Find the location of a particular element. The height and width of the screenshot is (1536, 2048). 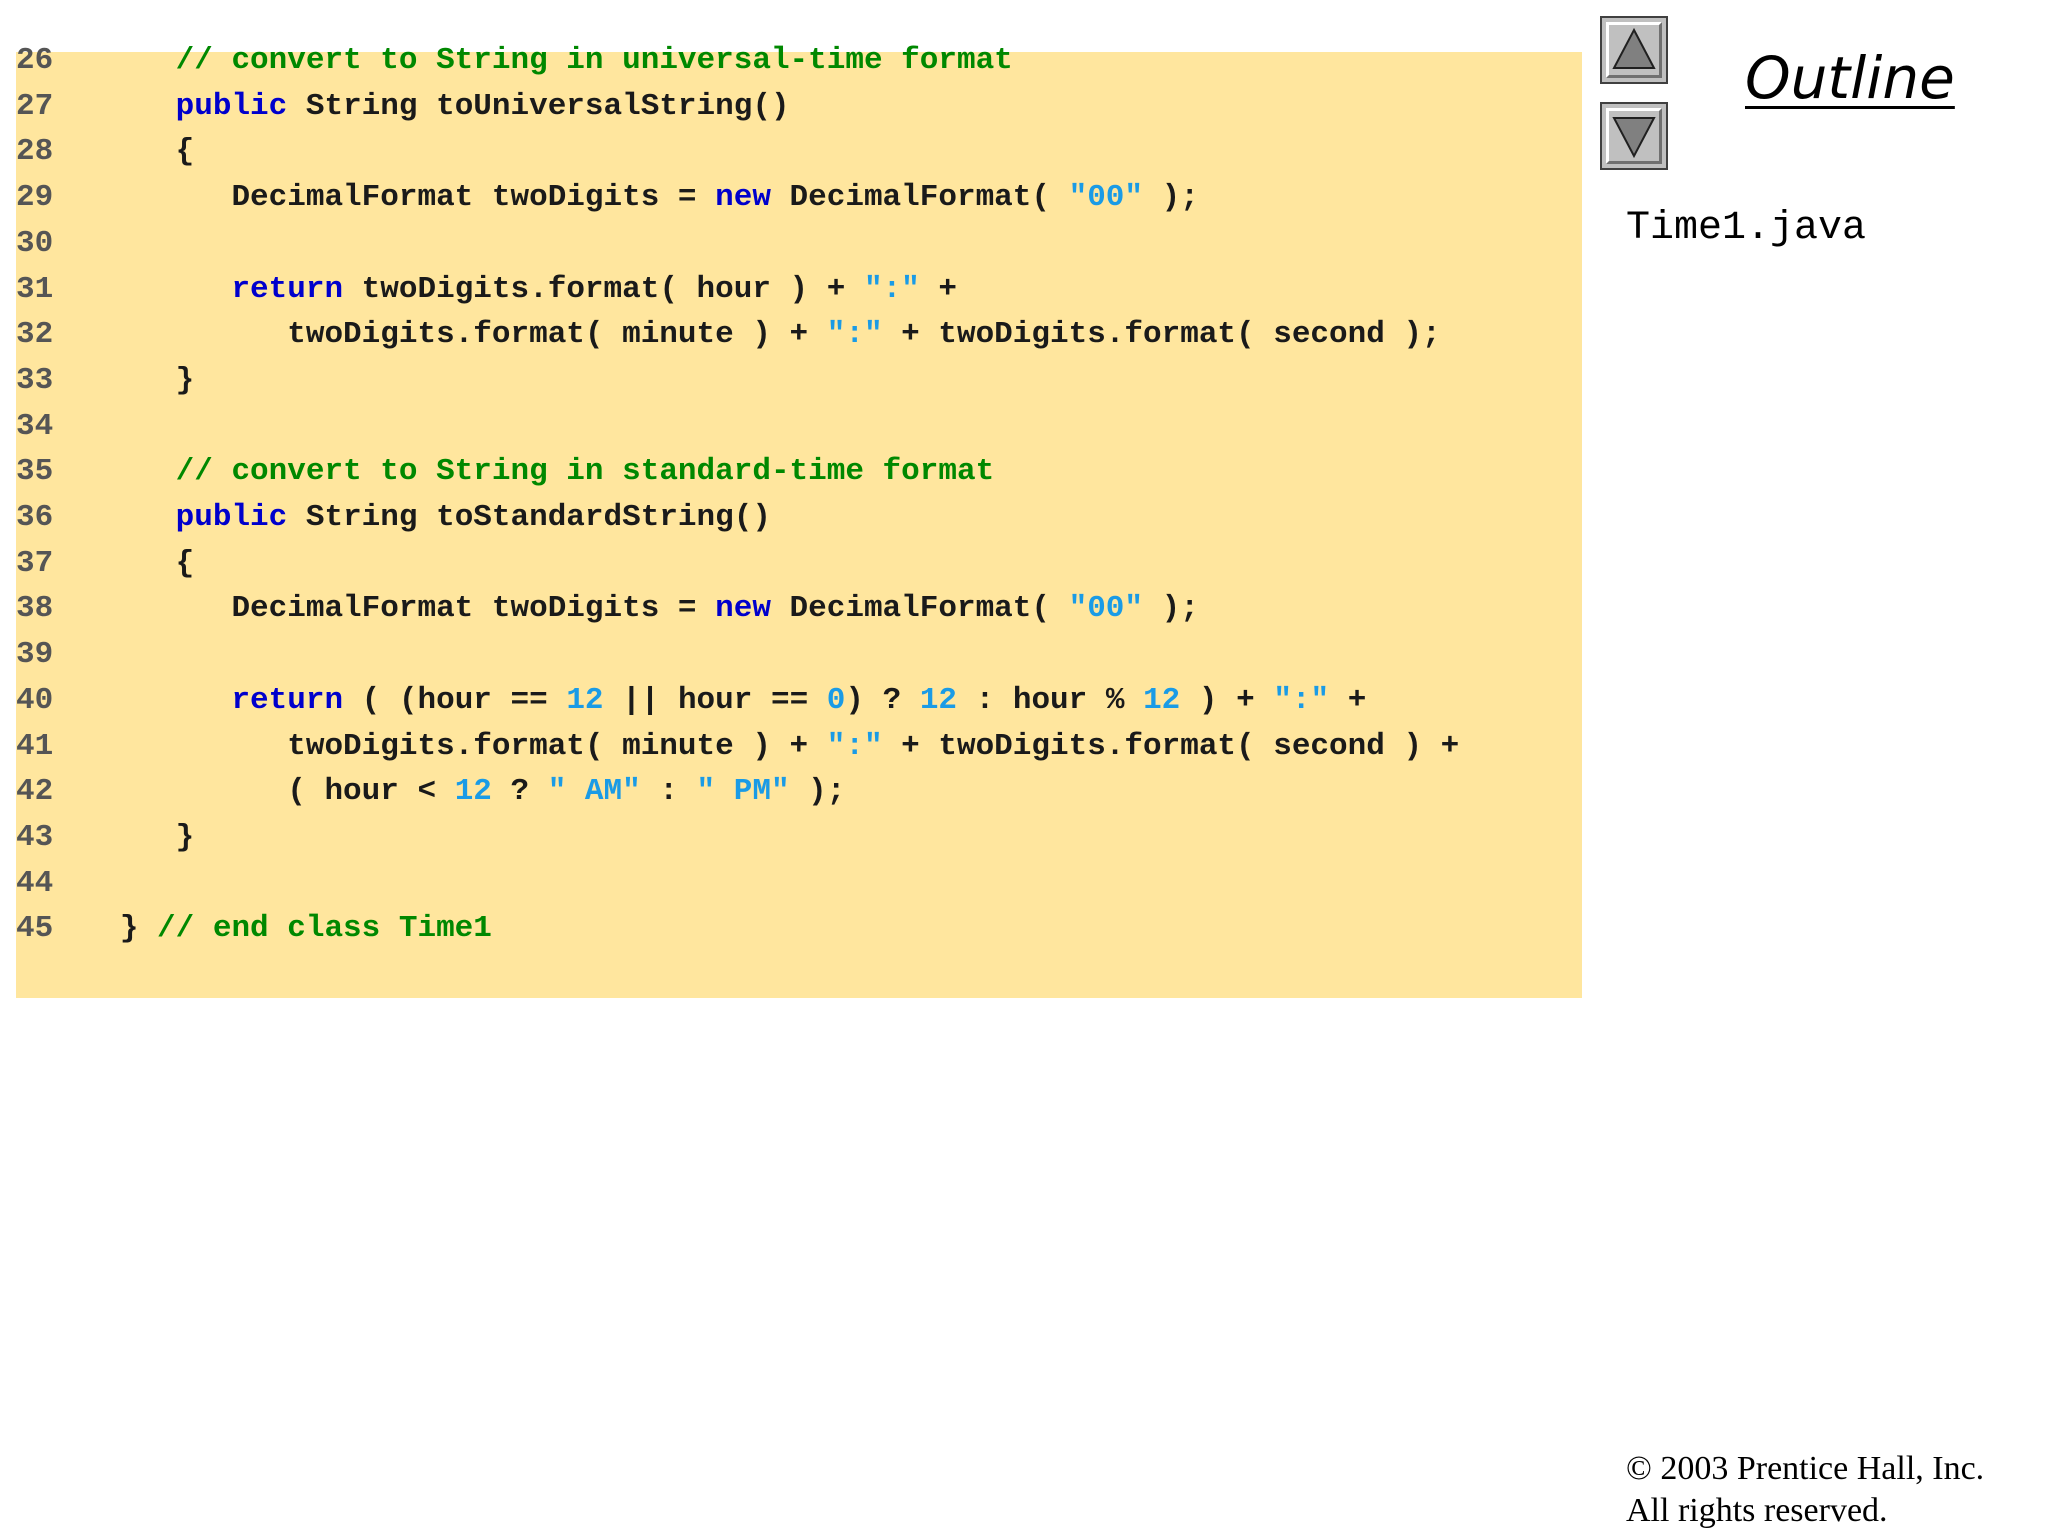

code-number-literal: 0 is located at coordinates (836, 700).